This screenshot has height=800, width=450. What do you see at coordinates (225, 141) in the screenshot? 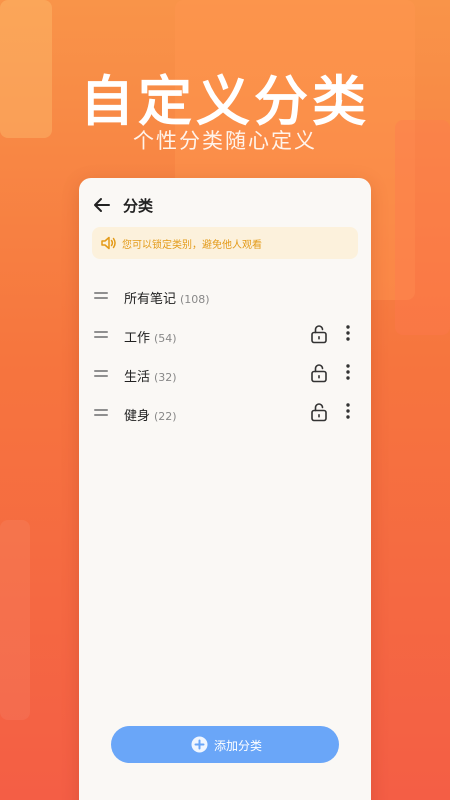
I see `hero-subtitle: 个性分类随心定义` at bounding box center [225, 141].